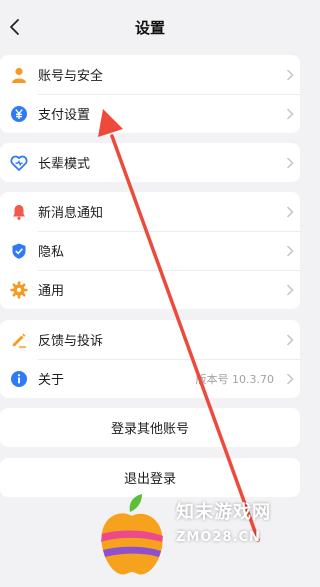 The image size is (320, 587). I want to click on watermark-name: 知末游戏网, so click(223, 512).